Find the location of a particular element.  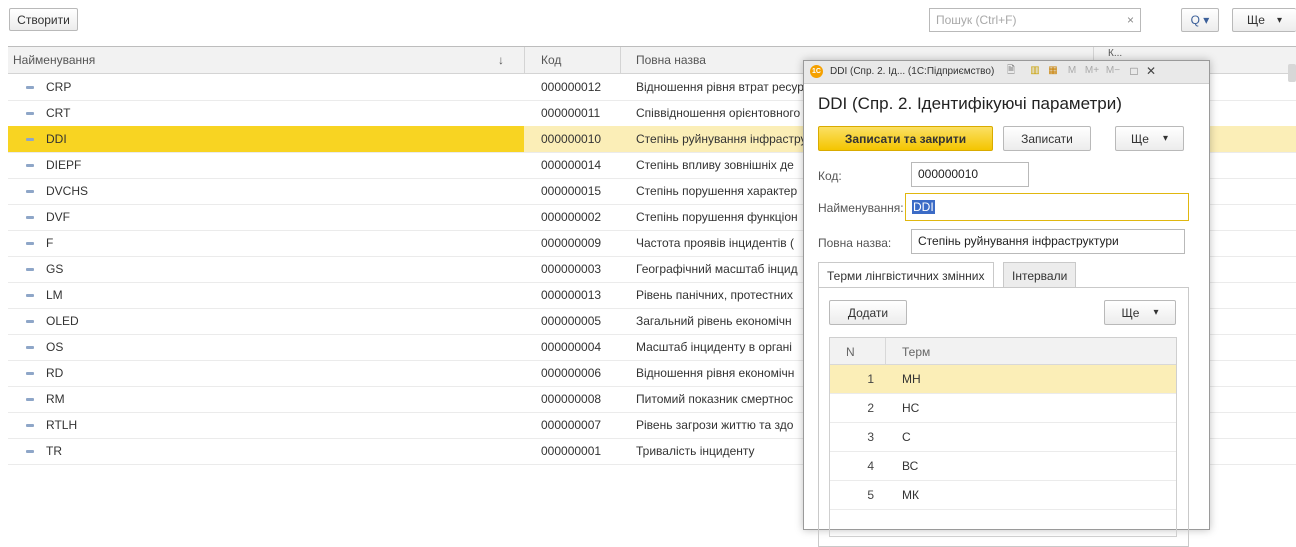

row-name-highlight is located at coordinates (266, 139).